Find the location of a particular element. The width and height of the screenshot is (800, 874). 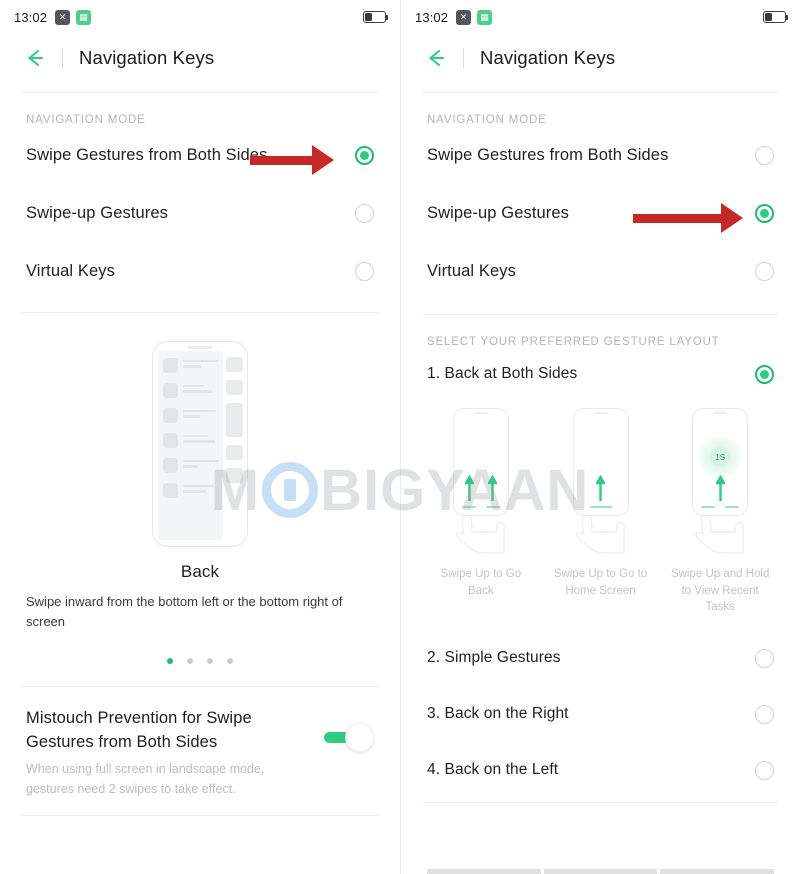

gesture-card-caption: Swipe Up to Go to Home Screen is located at coordinates (600, 582).